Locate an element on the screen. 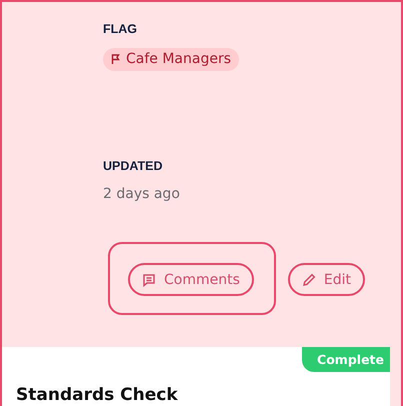  flag-tag: Cafe Managers is located at coordinates (171, 59).